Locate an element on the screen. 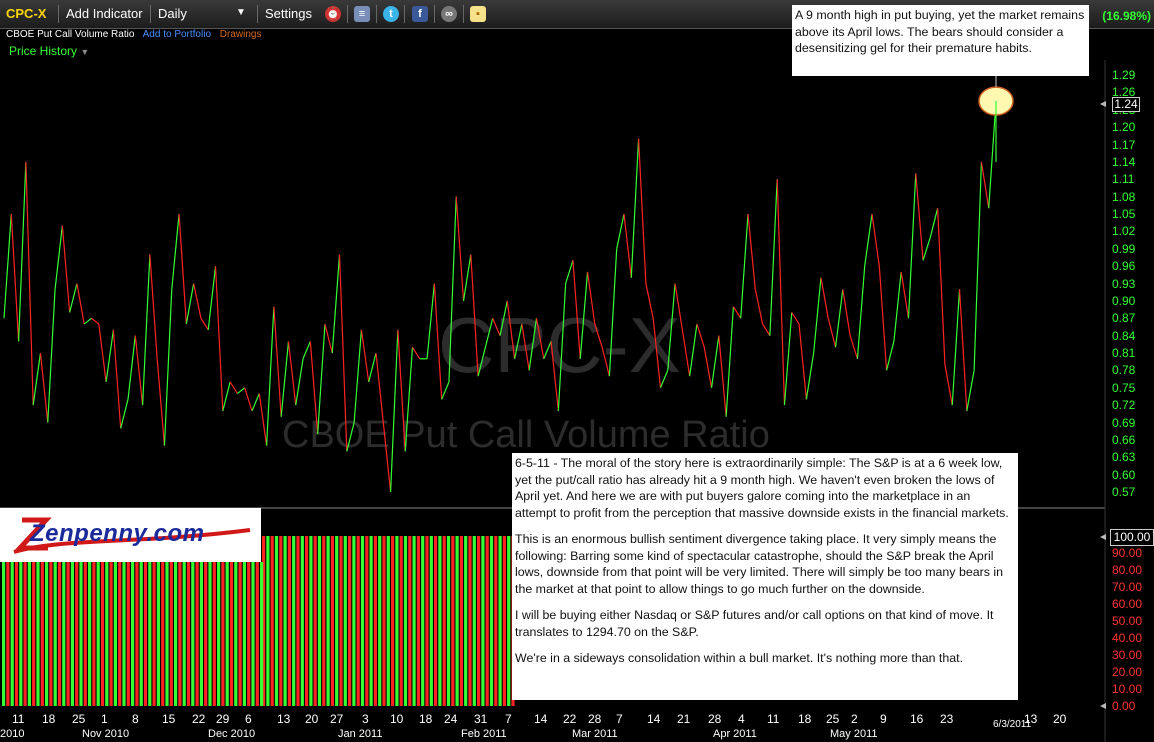 The image size is (1154, 742). x-tick-label: 15 is located at coordinates (169, 719).